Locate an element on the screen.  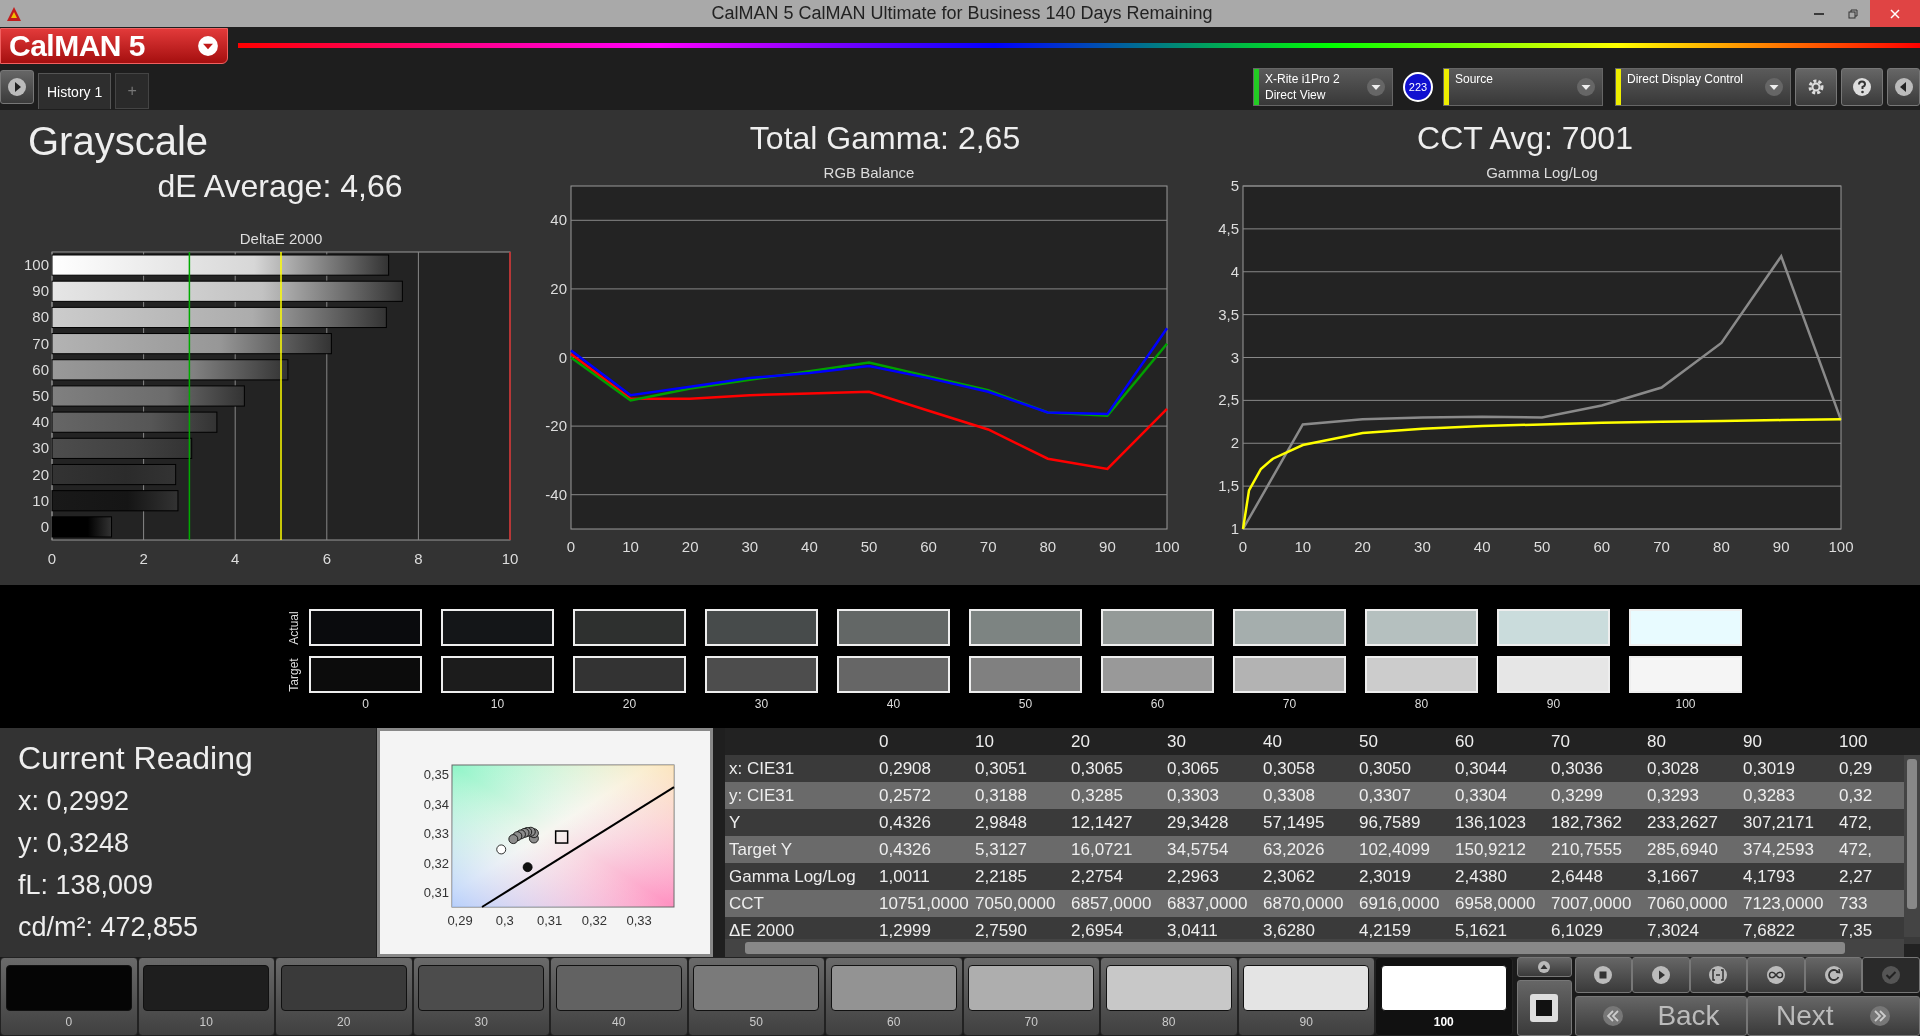
swatch-label: 70 is located at coordinates (1289, 704).